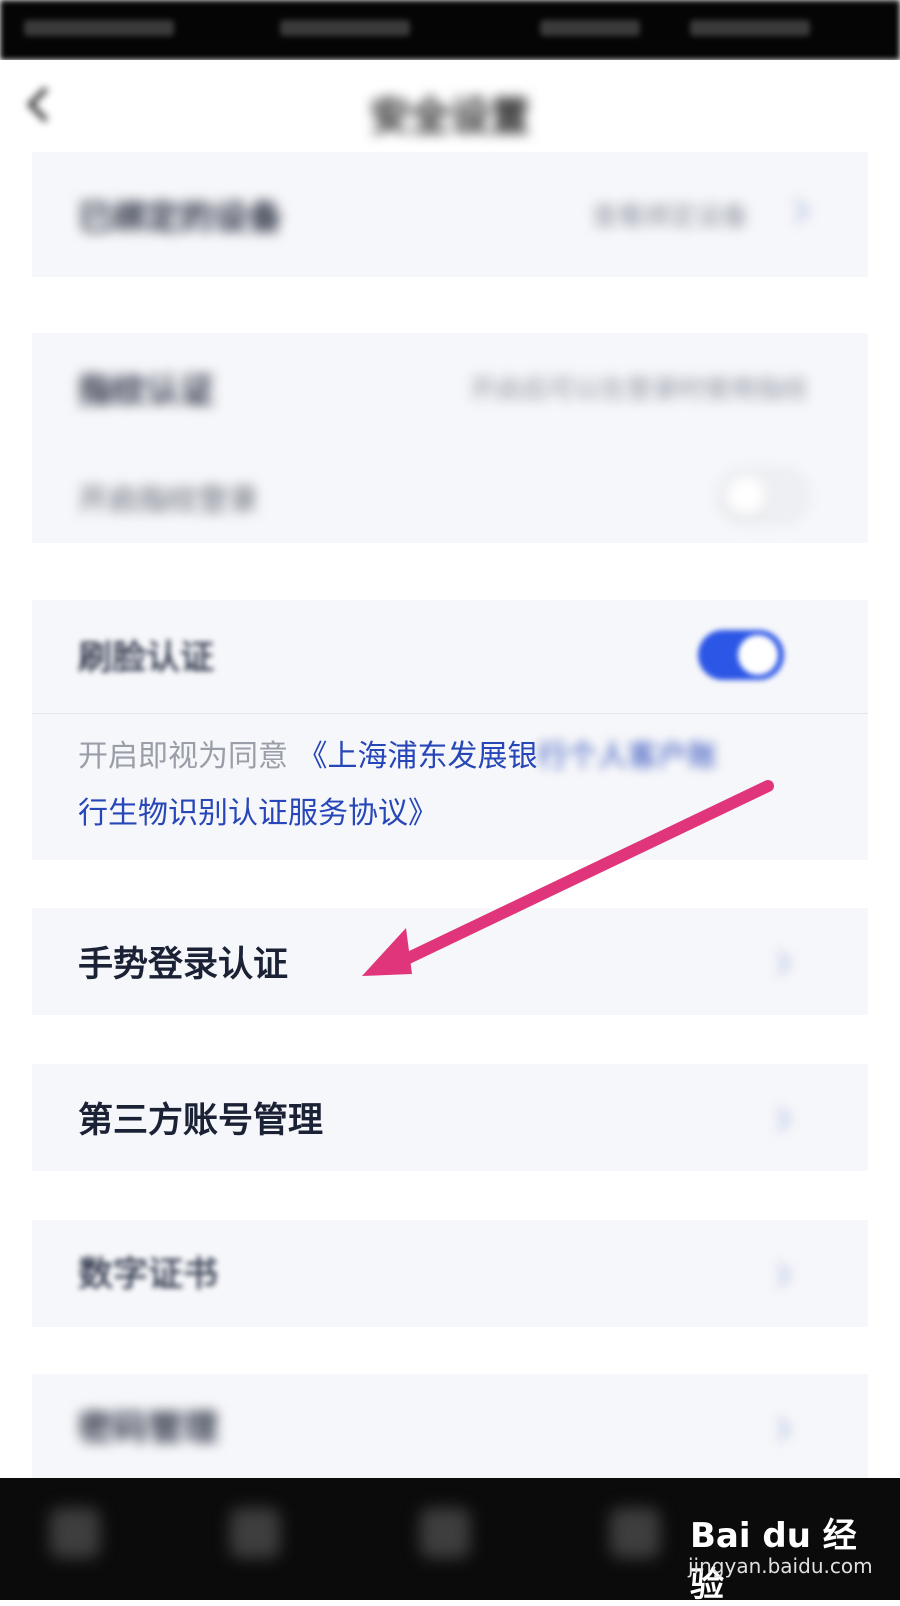 The height and width of the screenshot is (1606, 900). I want to click on bound-devices-group: 已绑定的设备 查看绑定设备, so click(450, 214).